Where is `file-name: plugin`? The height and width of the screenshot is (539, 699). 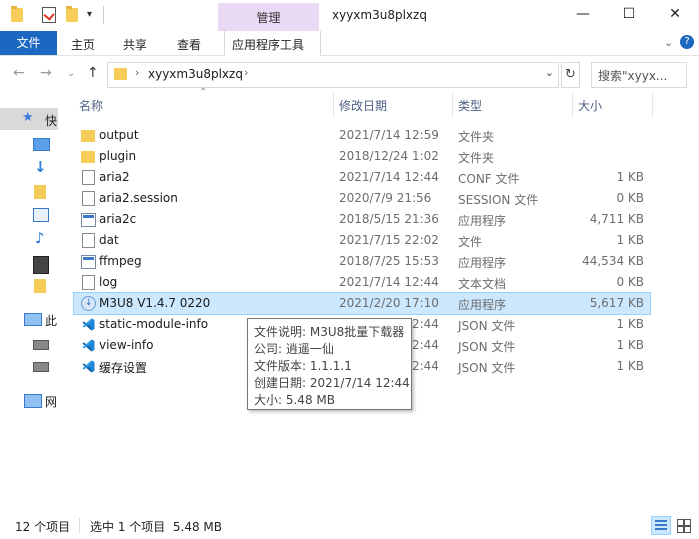
file-name: plugin is located at coordinates (118, 156).